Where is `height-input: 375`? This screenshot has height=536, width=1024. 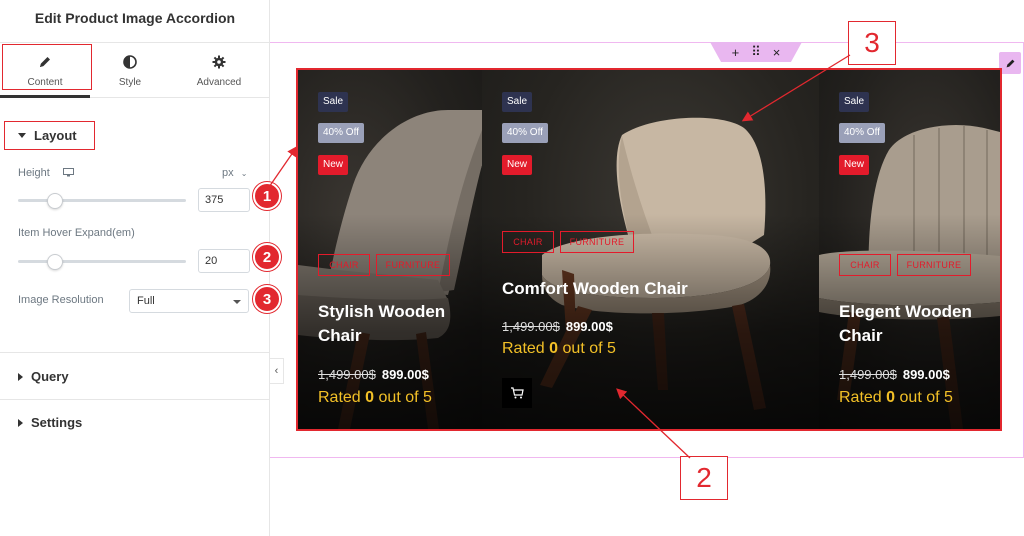
height-input: 375 is located at coordinates (224, 200).